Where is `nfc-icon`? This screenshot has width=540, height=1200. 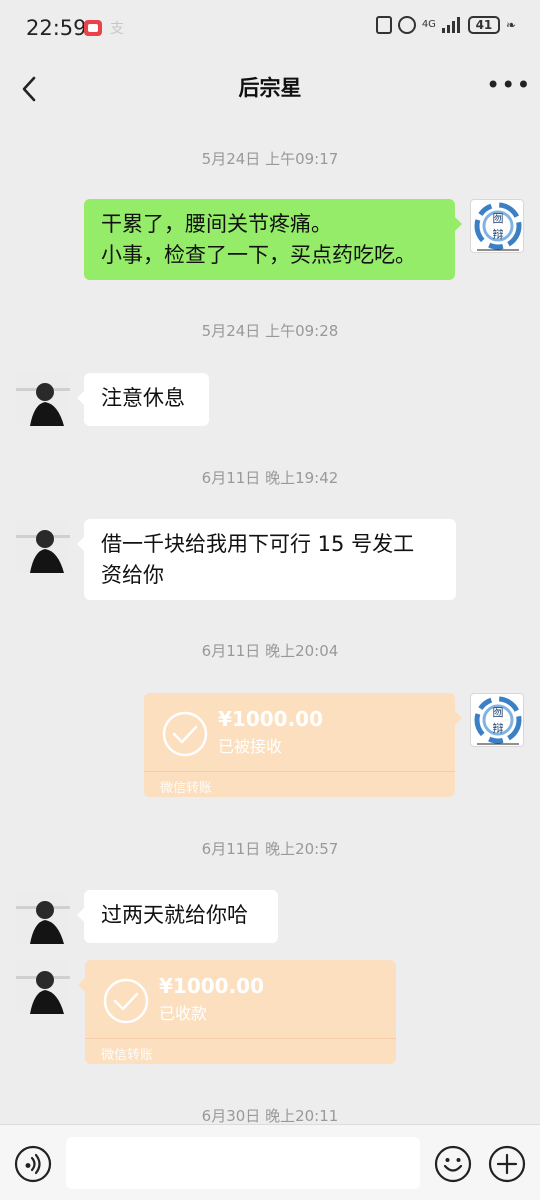
nfc-icon is located at coordinates (383, 25).